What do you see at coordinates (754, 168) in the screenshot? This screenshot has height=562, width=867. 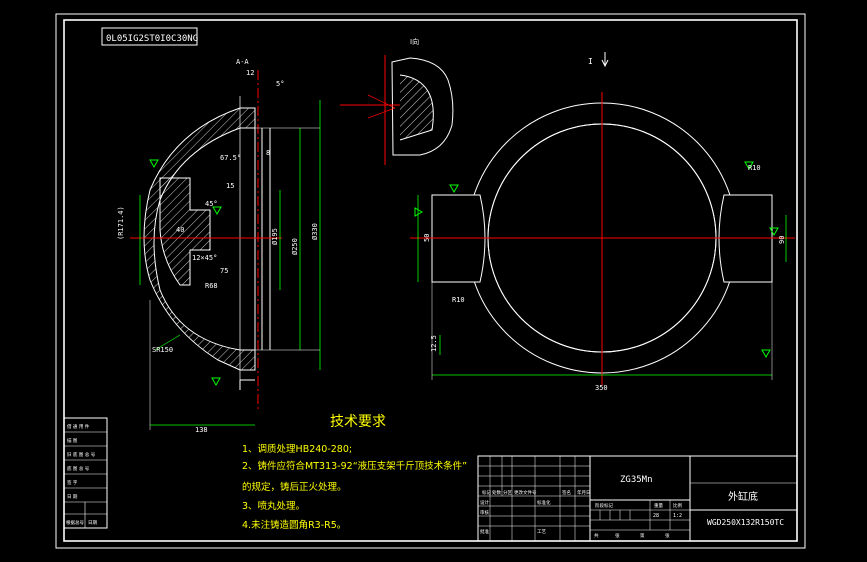 I see `dim-r10-top: R10` at bounding box center [754, 168].